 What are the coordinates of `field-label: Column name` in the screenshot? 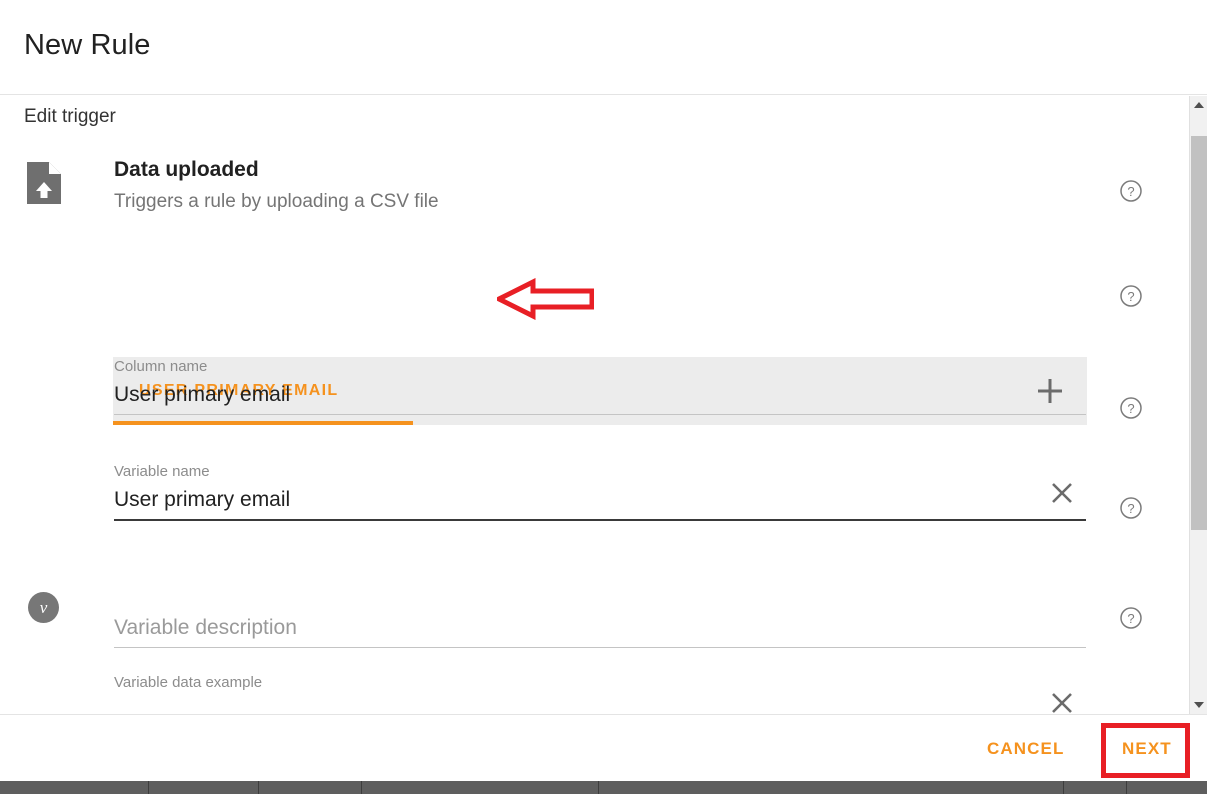 It's located at (161, 366).